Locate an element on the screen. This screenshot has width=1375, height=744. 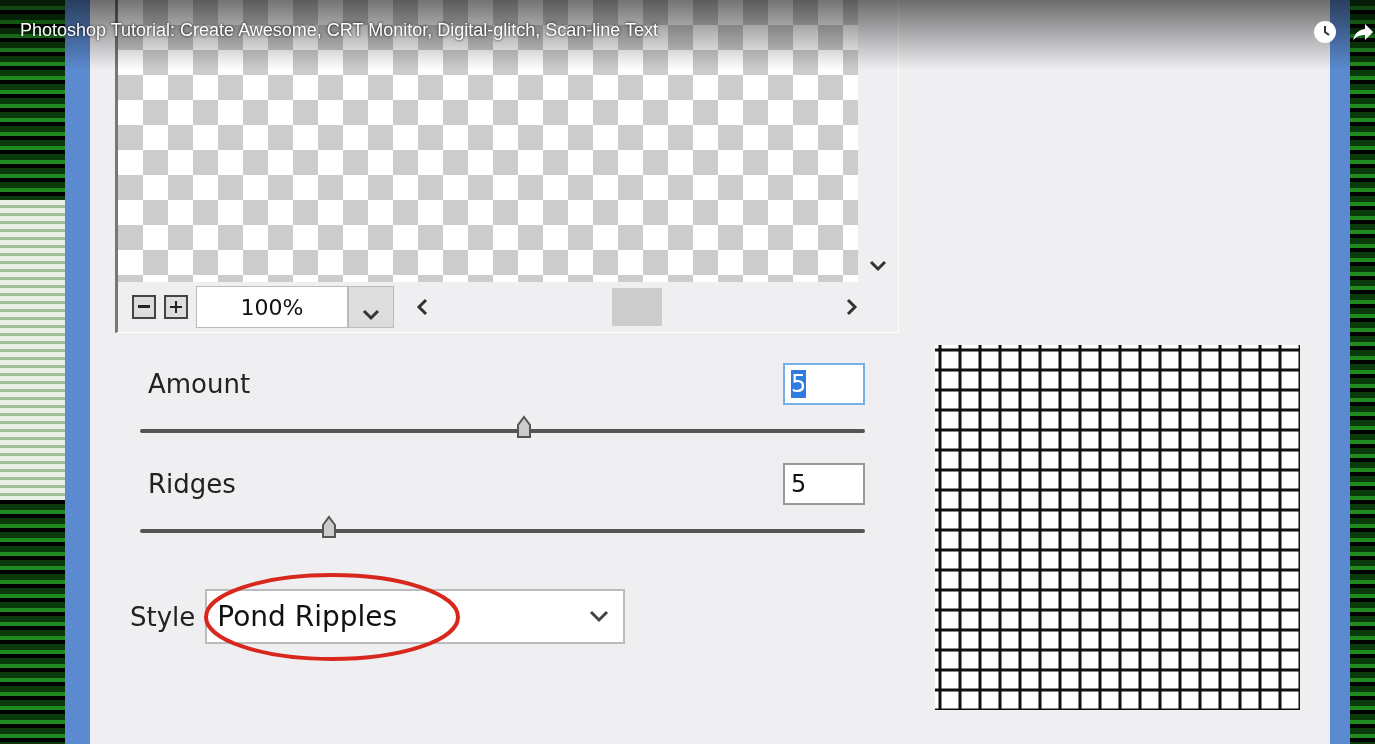
scroll-thumb is located at coordinates (637, 307).